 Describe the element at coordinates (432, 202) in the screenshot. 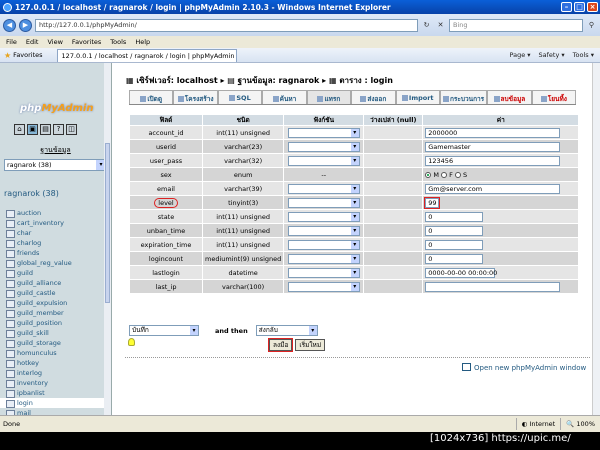

I see `value-input: 99` at that location.